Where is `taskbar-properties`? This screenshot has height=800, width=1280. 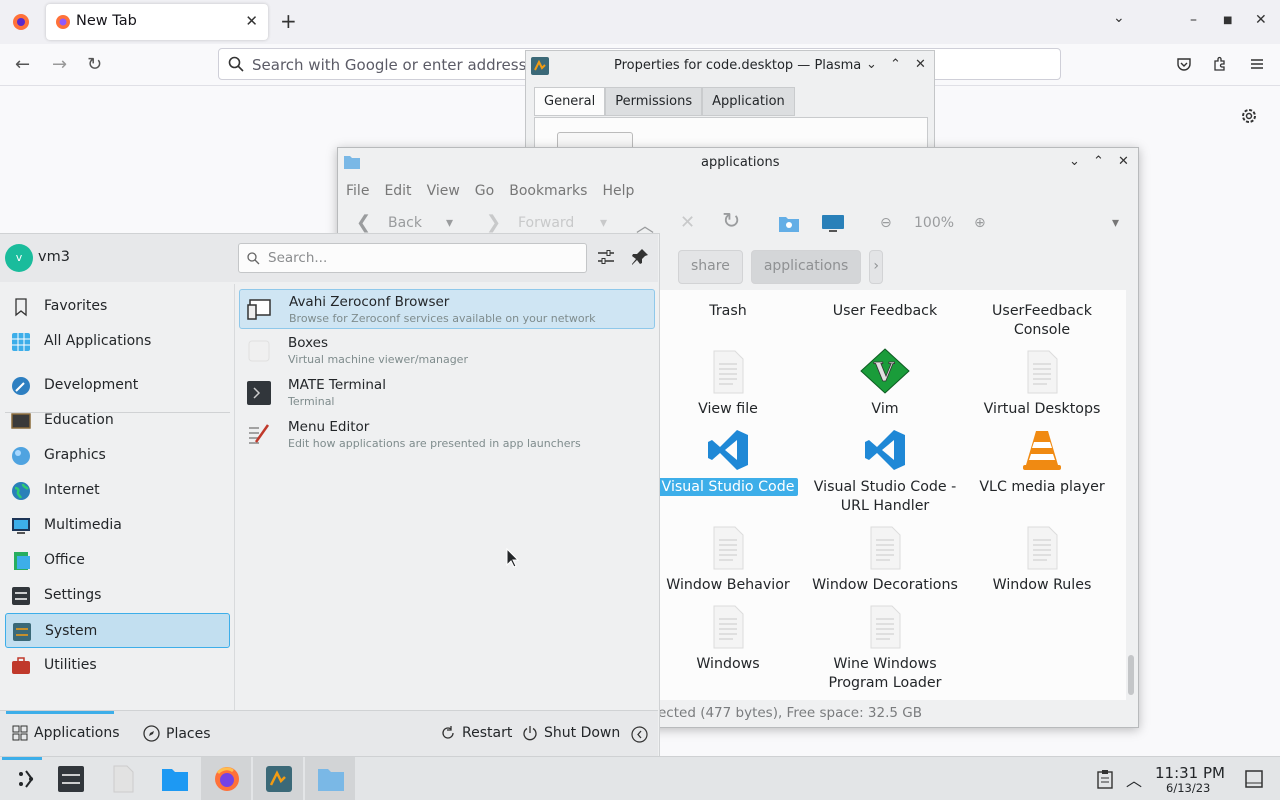
taskbar-properties is located at coordinates (278, 778).